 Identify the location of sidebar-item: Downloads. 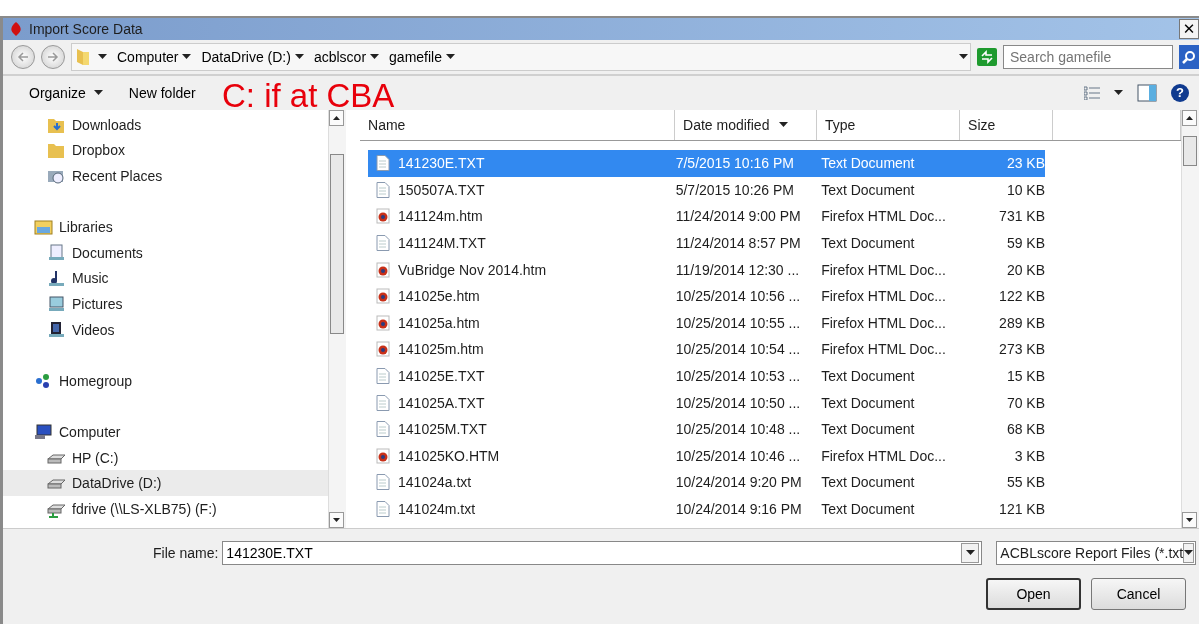
(166, 125).